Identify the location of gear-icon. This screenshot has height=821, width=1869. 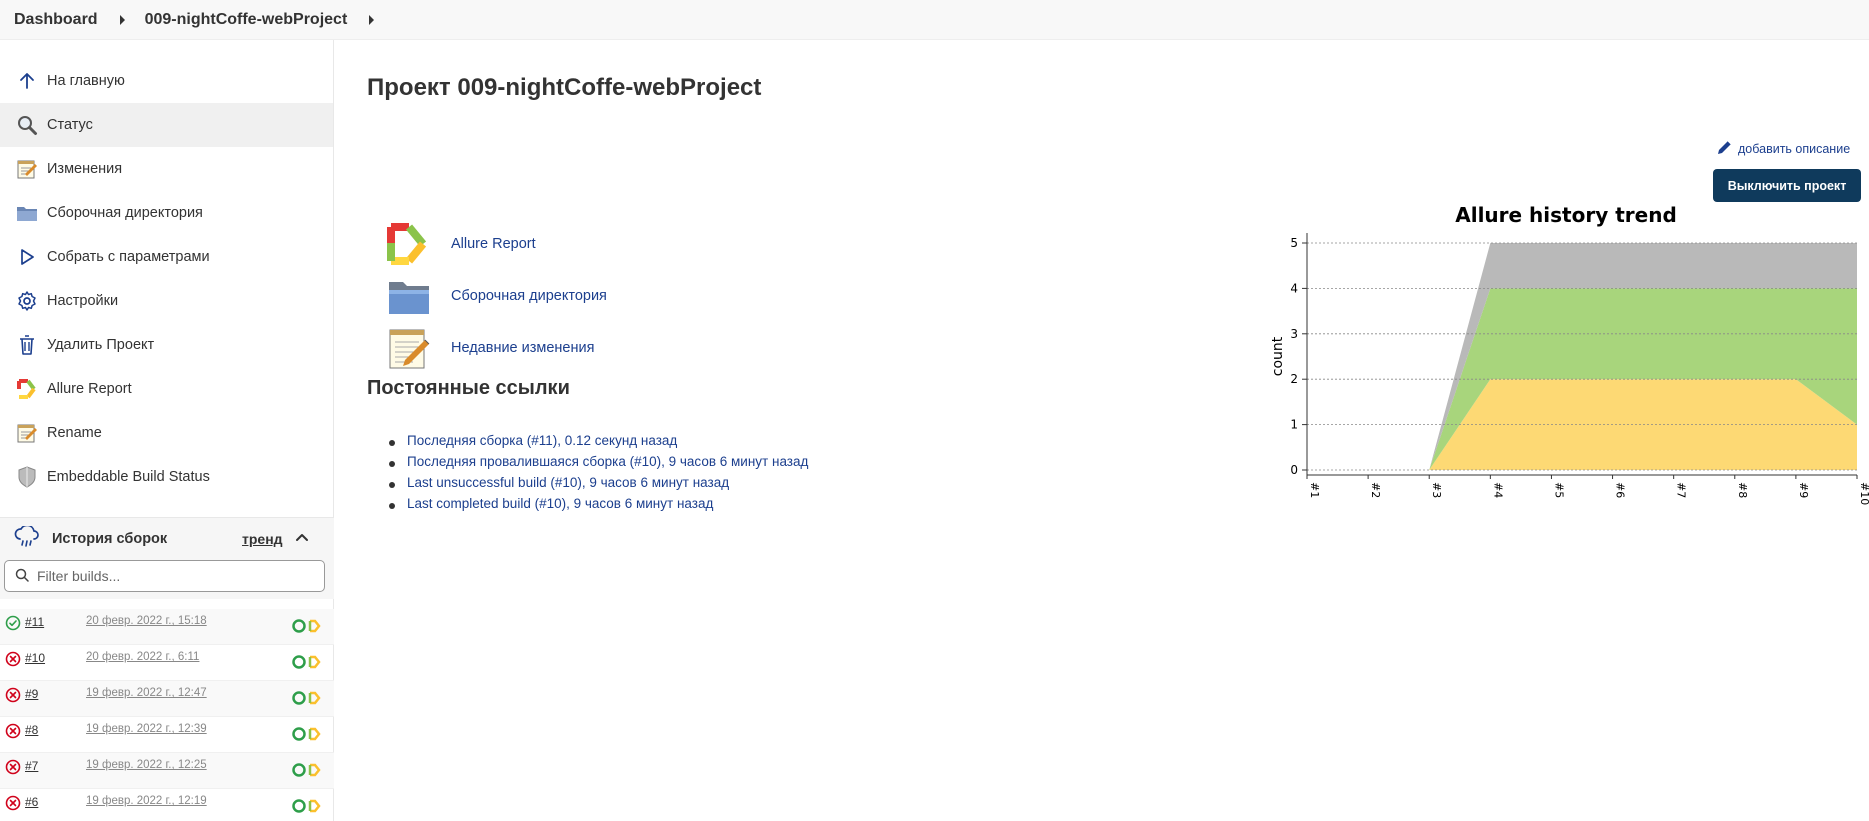
(27, 301).